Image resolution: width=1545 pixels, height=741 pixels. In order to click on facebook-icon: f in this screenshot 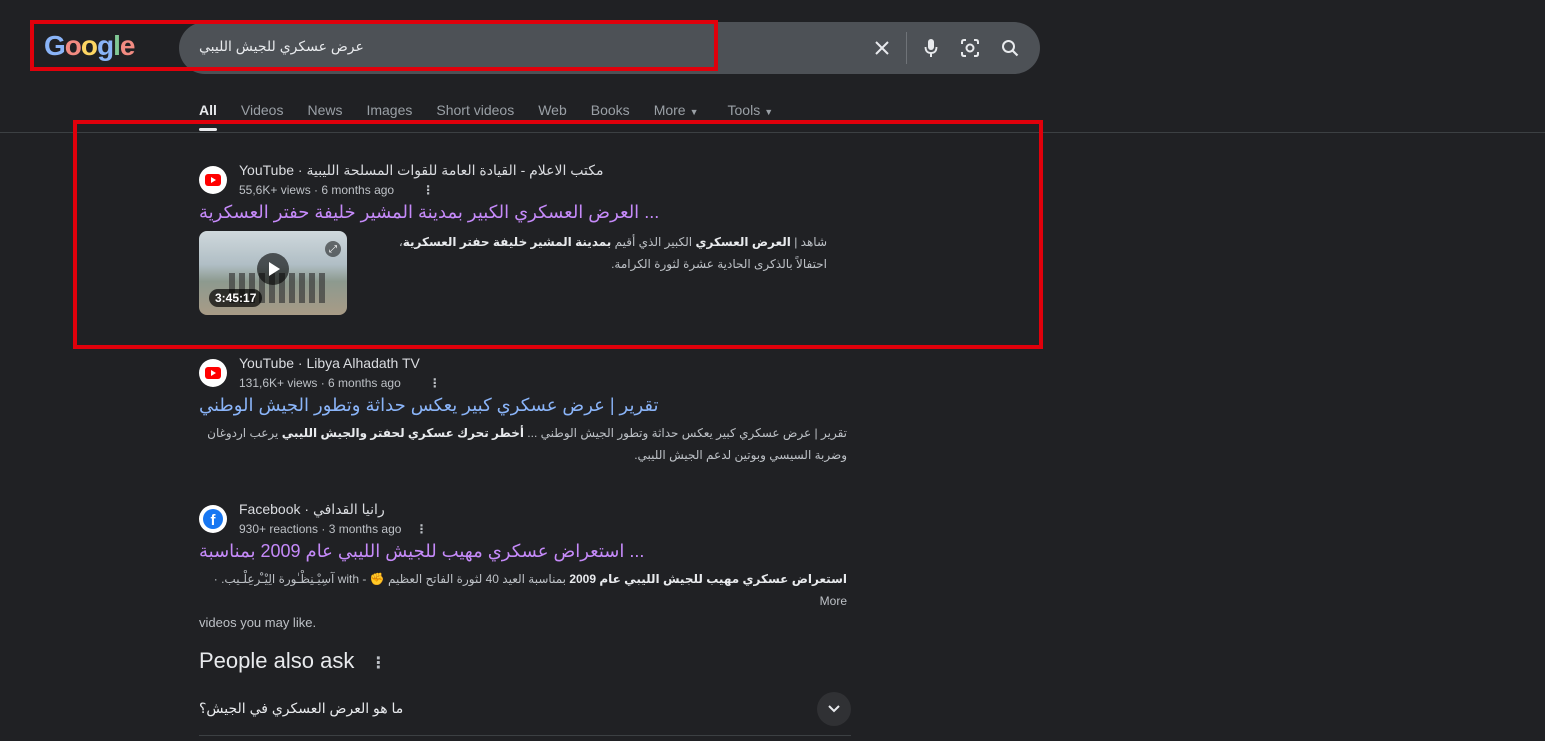, I will do `click(213, 519)`.